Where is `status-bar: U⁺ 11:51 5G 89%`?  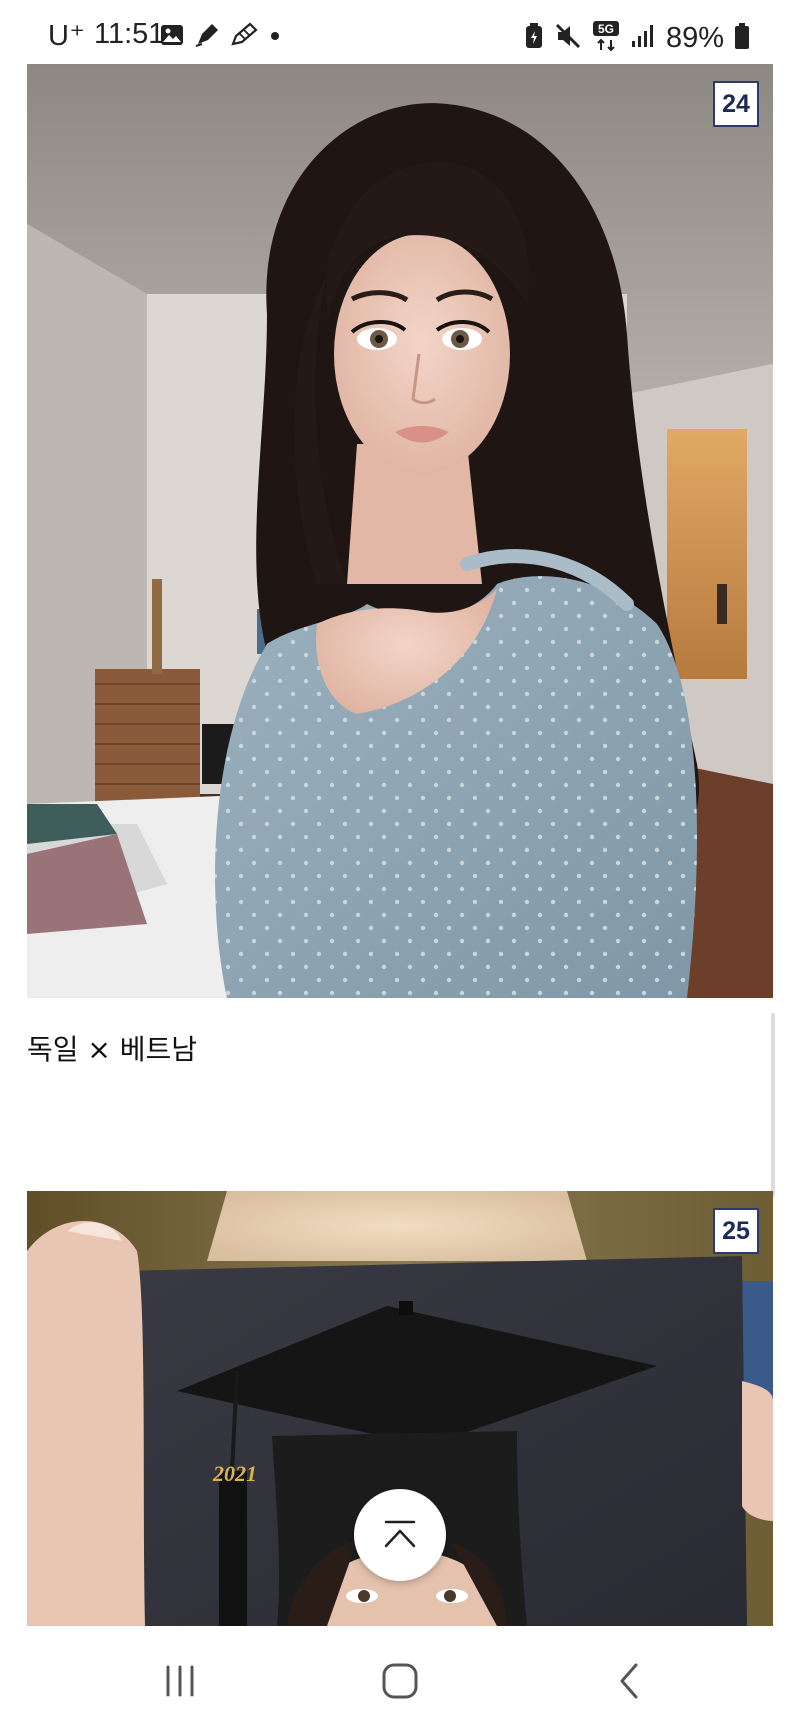
status-bar: U⁺ 11:51 5G 89% is located at coordinates (400, 32).